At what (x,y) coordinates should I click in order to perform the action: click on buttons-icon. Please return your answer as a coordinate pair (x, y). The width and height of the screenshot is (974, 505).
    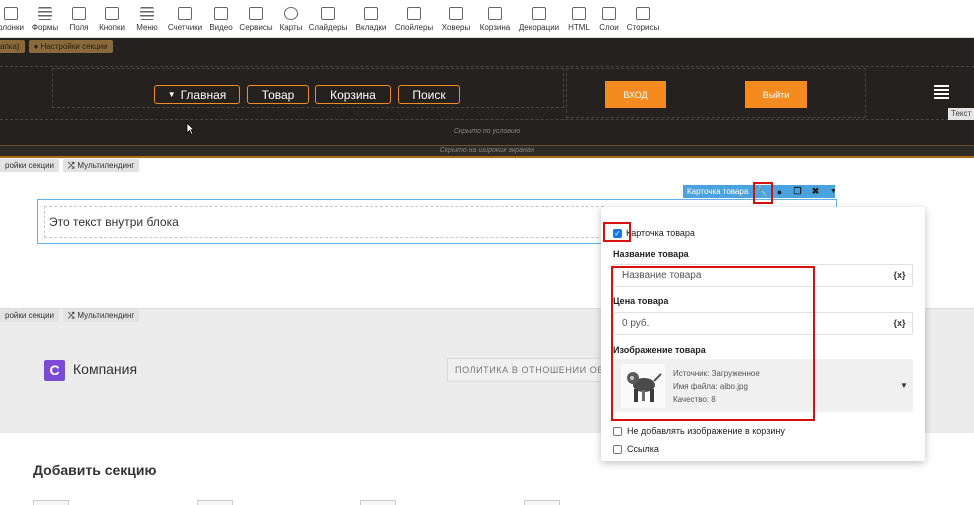
    Looking at the image, I should click on (112, 13).